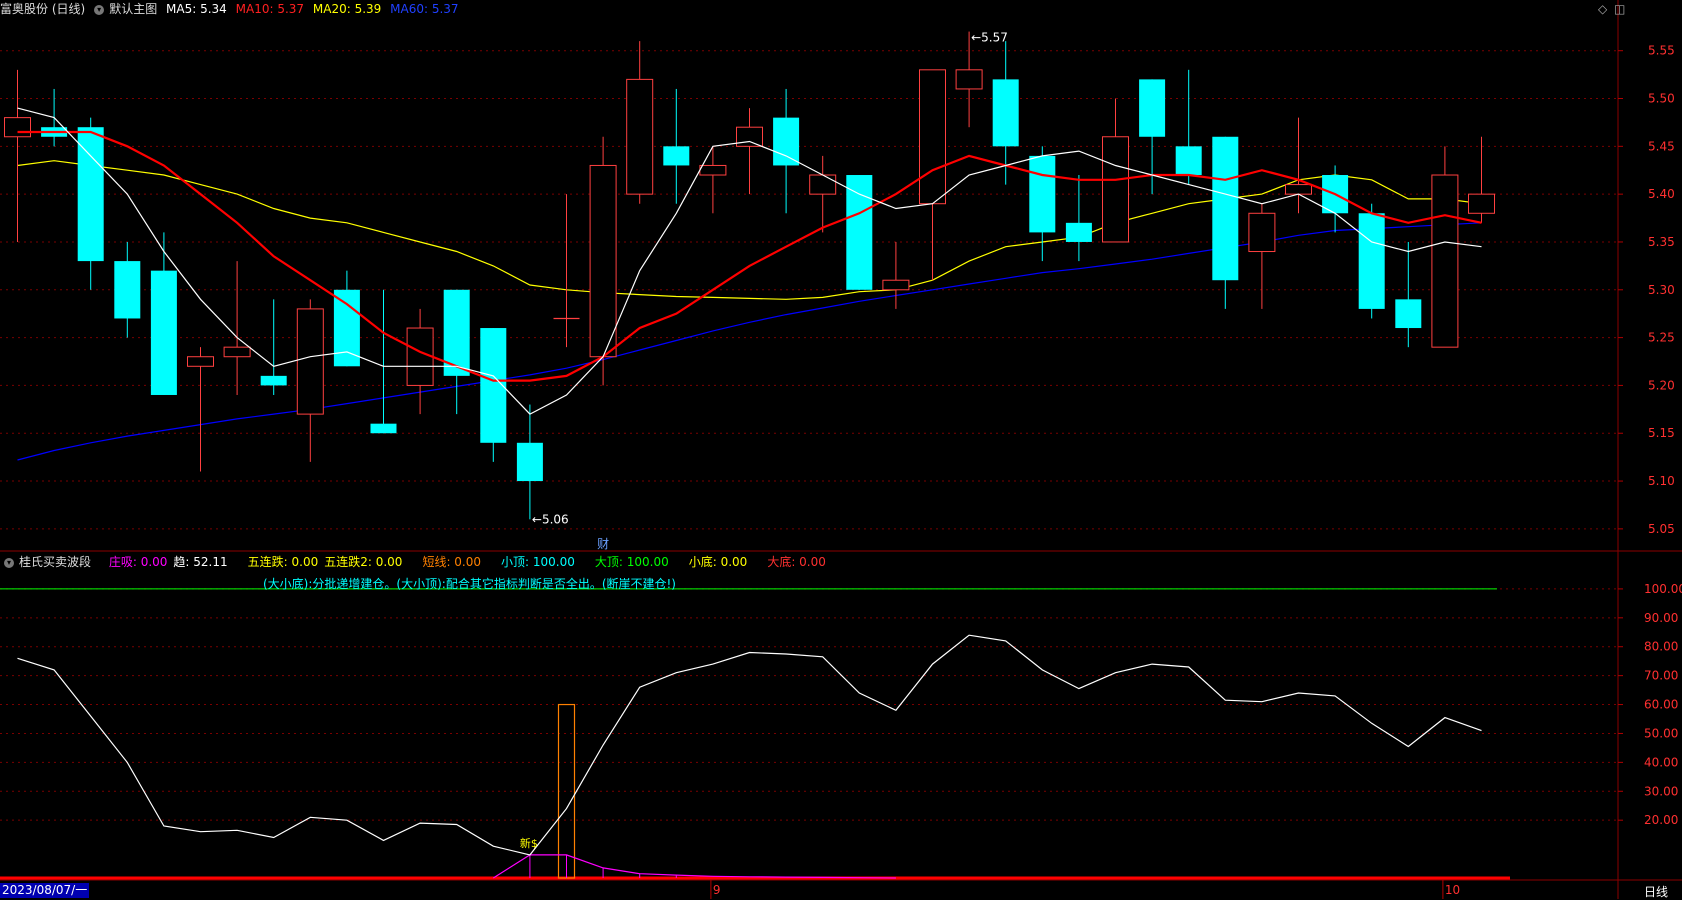  I want to click on indicator-value: 趋: 52.11, so click(200, 562).